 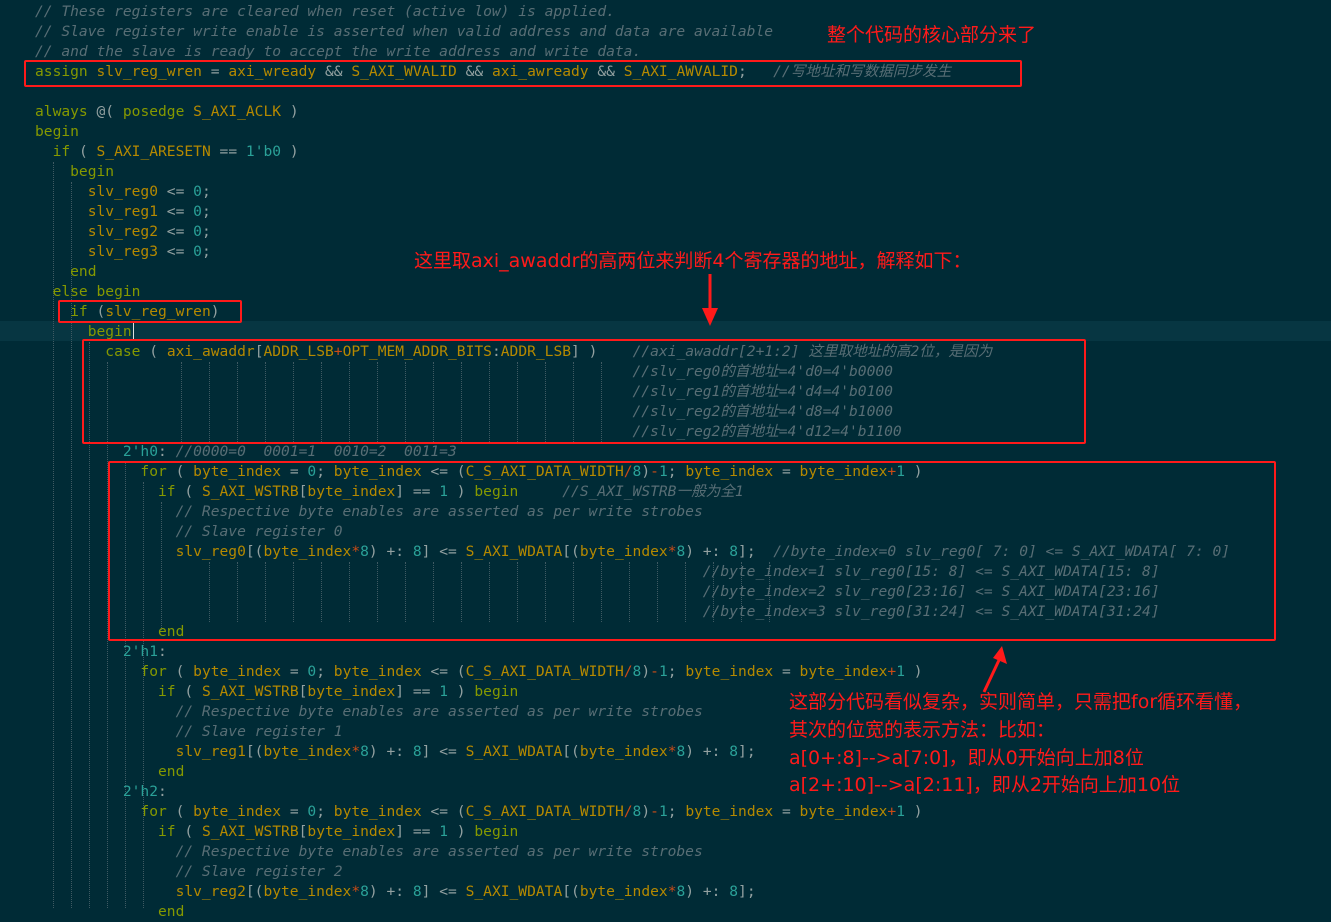 What do you see at coordinates (109, 111) in the screenshot?
I see `code-token: @(` at bounding box center [109, 111].